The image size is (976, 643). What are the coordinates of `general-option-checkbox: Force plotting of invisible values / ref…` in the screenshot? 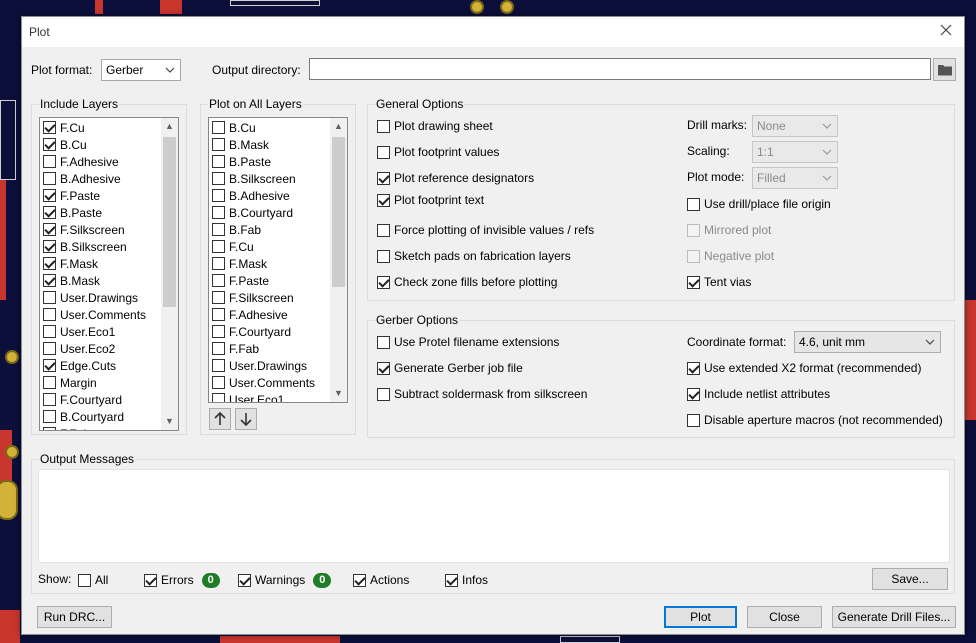 It's located at (485, 230).